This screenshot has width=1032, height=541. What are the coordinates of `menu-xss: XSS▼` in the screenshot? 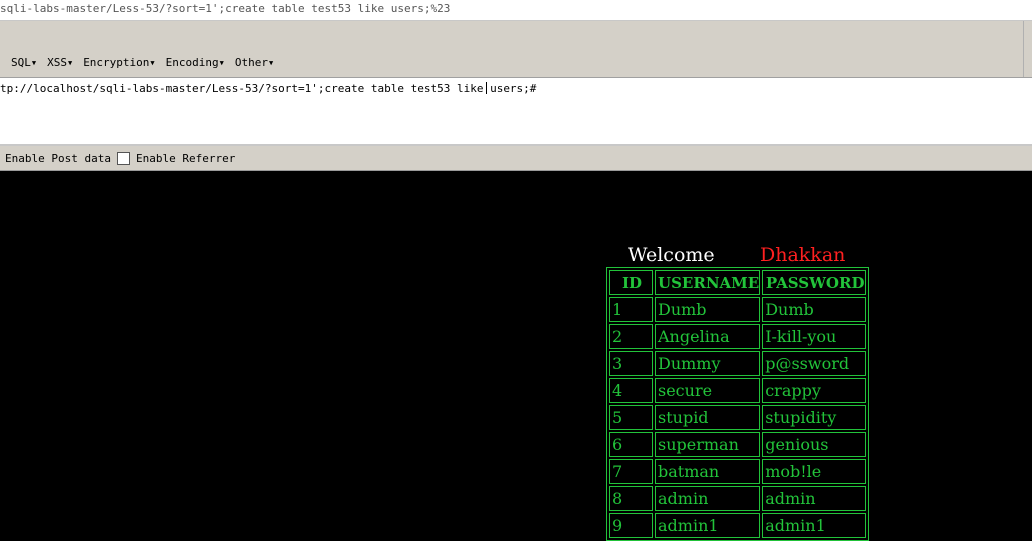 It's located at (59, 63).